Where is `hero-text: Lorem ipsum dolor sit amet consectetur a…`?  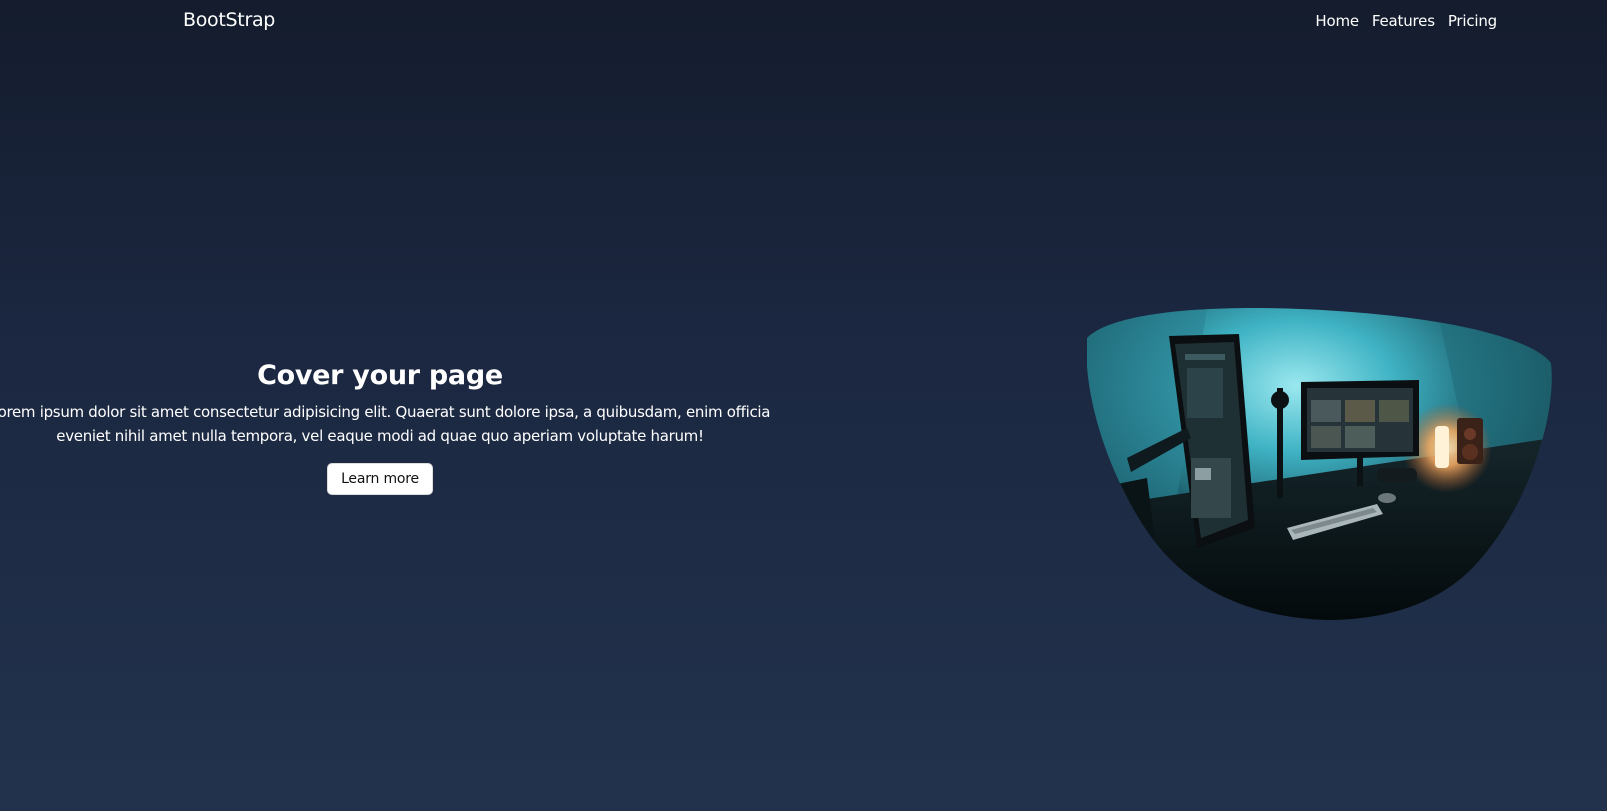
hero-text: Lorem ipsum dolor sit amet consectetur a… is located at coordinates (385, 424).